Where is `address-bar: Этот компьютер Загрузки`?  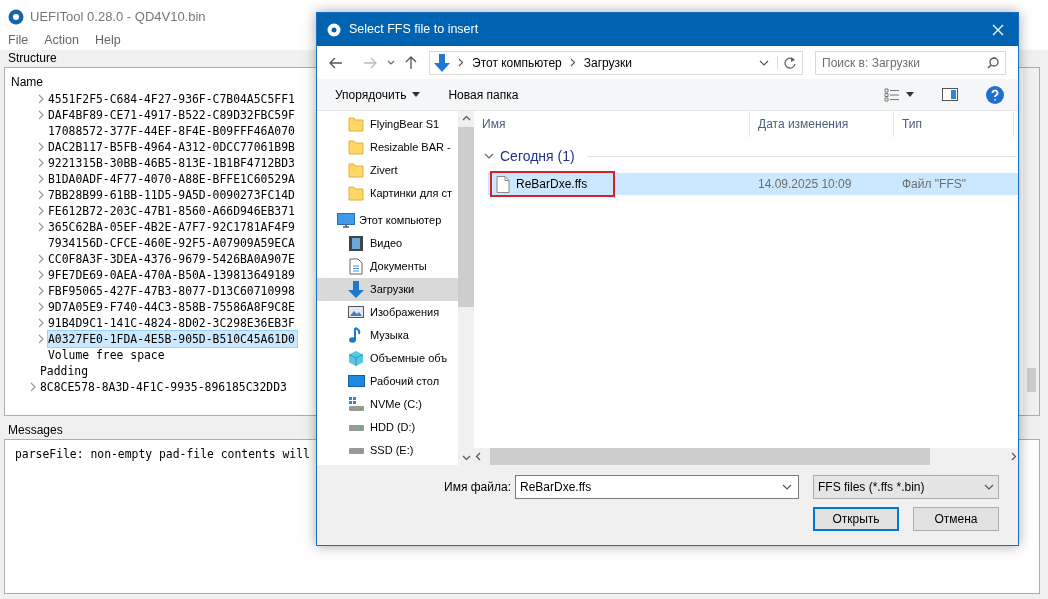
address-bar: Этот компьютер Загрузки is located at coordinates (616, 62).